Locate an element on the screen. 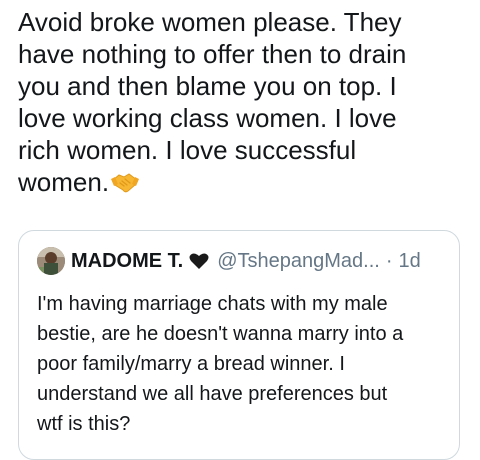 The width and height of the screenshot is (480, 460). quoted-tweet-line: I'm having marriage chats with my male is located at coordinates (212, 304).